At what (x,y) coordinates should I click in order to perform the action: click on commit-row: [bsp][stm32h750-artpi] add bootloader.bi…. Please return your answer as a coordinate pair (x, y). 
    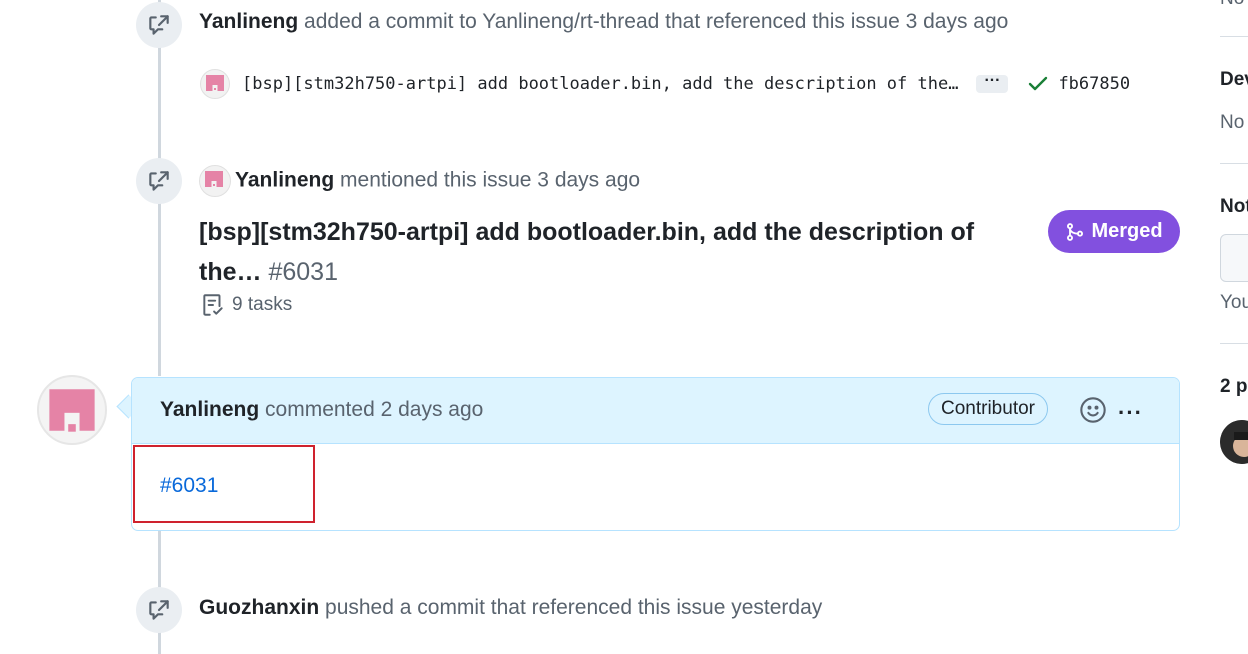
    Looking at the image, I should click on (665, 84).